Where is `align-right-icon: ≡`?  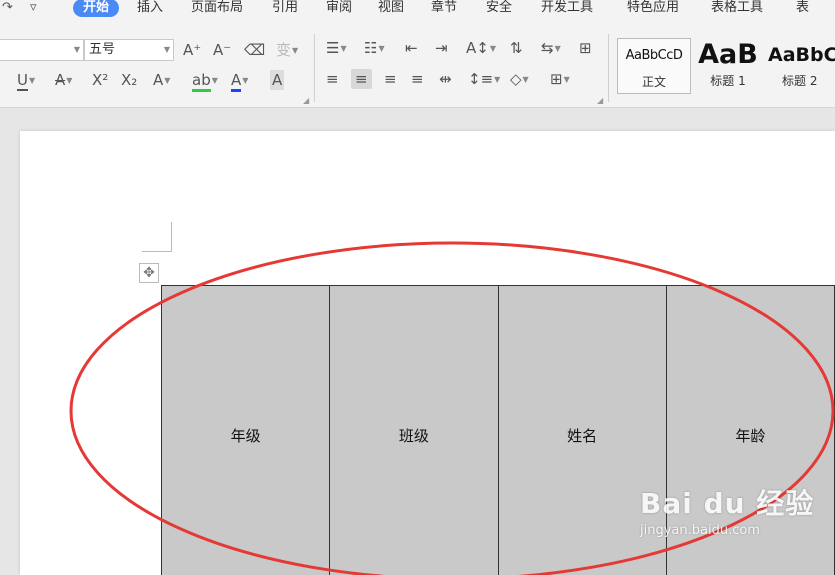 align-right-icon: ≡ is located at coordinates (390, 79).